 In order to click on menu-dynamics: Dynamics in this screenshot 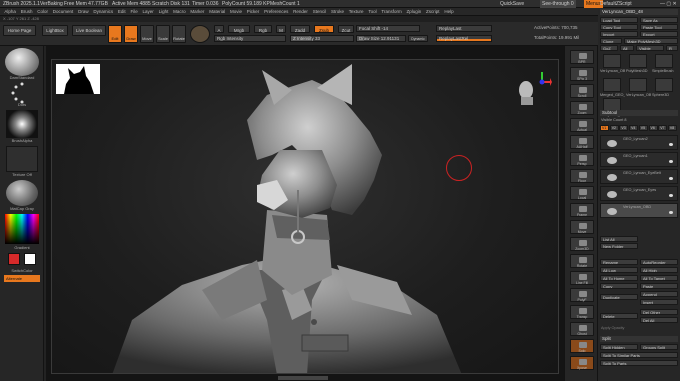, I will do `click(103, 11)`.